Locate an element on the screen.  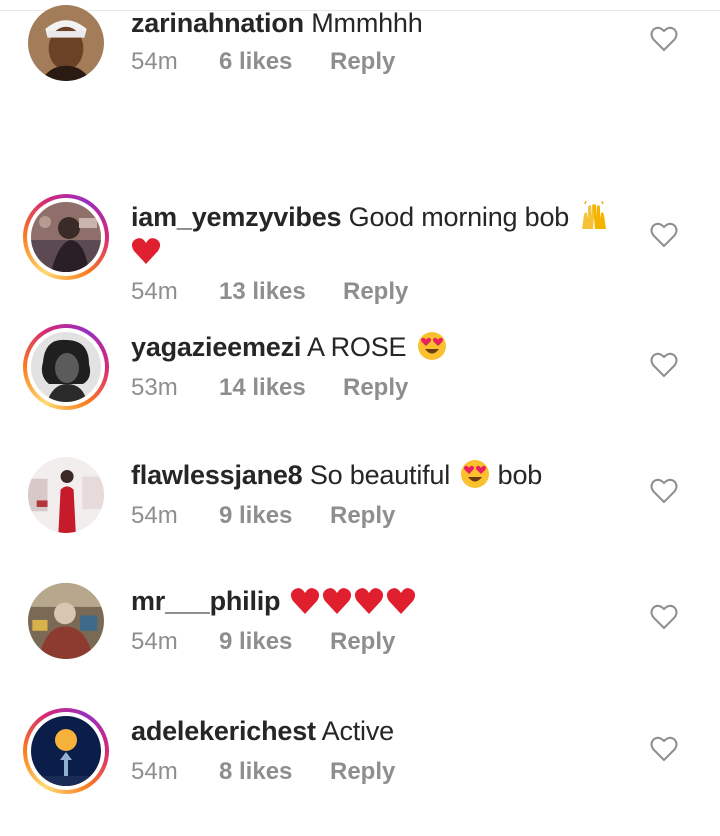
comment-time: 53m is located at coordinates (154, 387).